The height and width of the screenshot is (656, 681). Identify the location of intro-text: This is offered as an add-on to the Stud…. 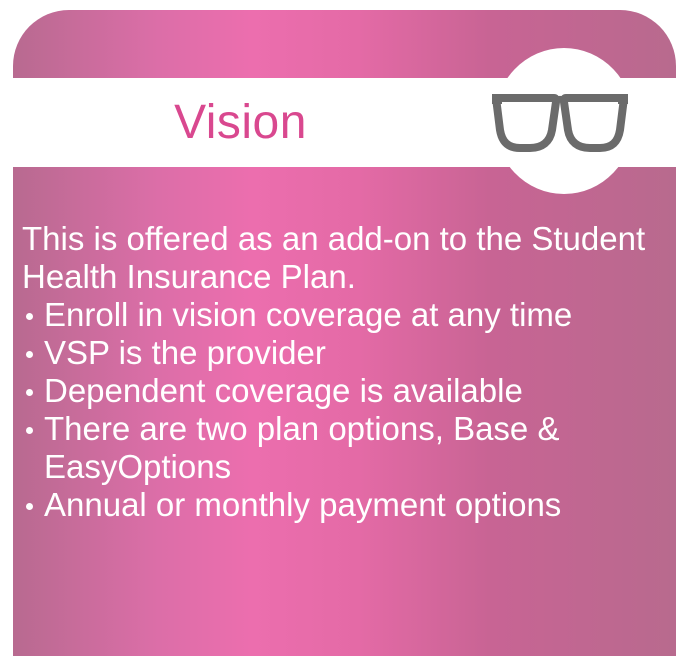
(334, 257).